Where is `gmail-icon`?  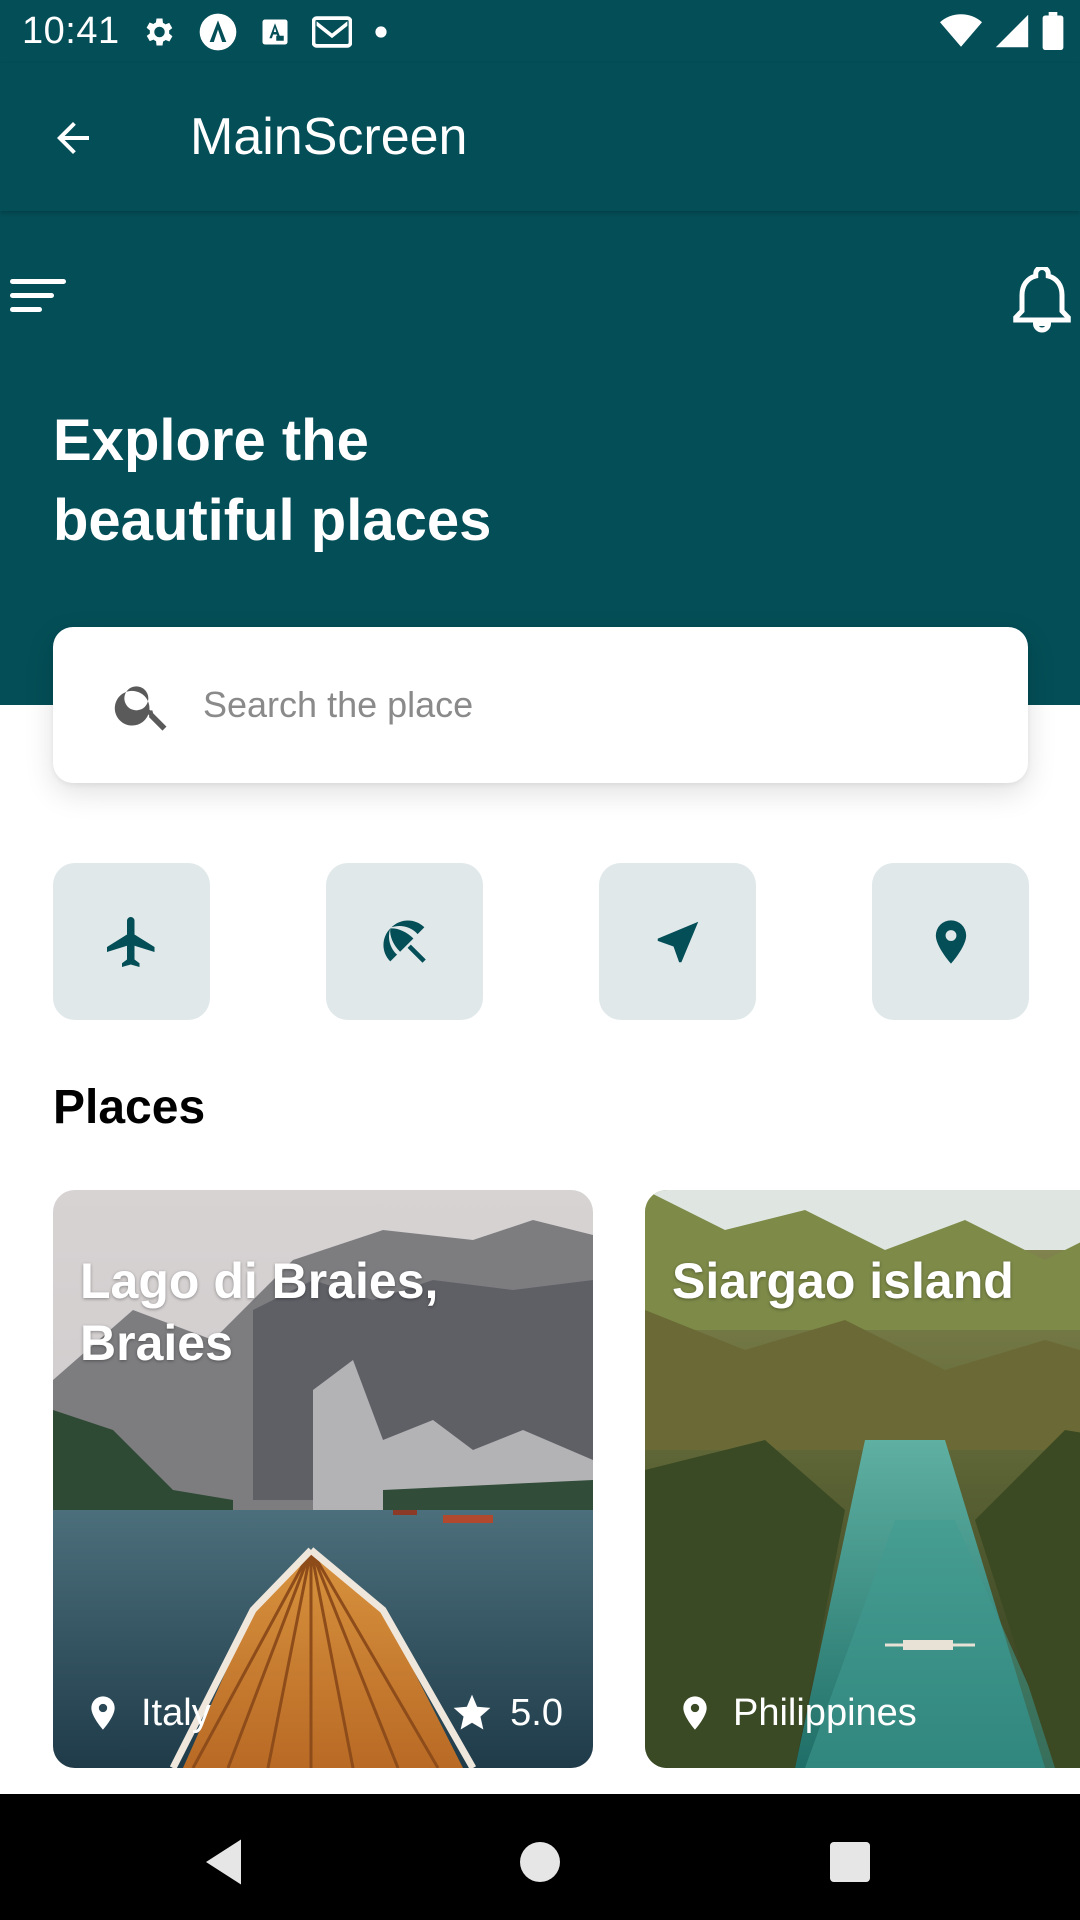
gmail-icon is located at coordinates (332, 32).